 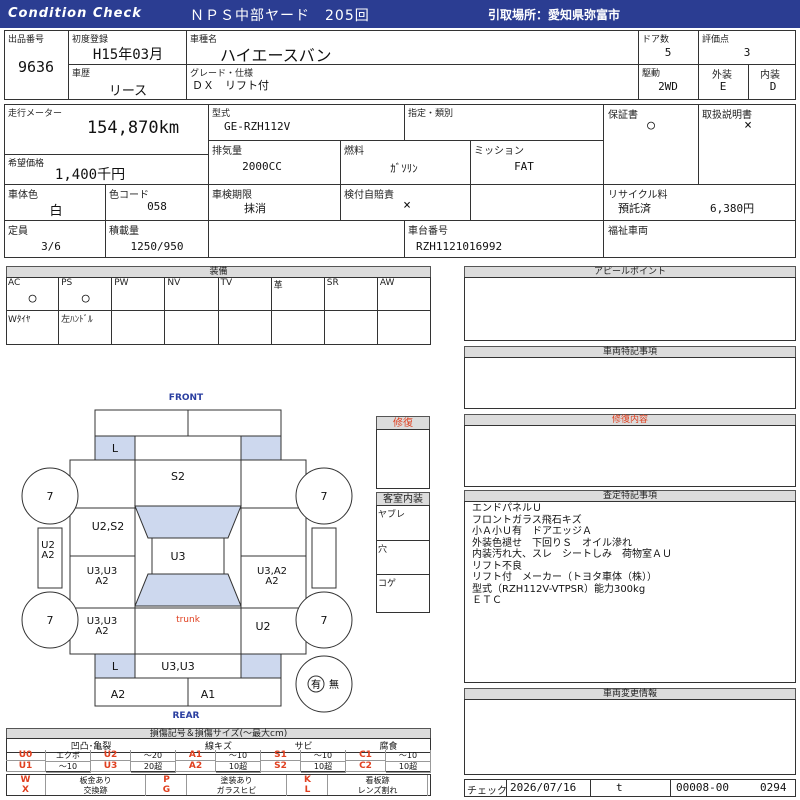 What do you see at coordinates (67, 283) in the screenshot?
I see `equipment-label: PS` at bounding box center [67, 283].